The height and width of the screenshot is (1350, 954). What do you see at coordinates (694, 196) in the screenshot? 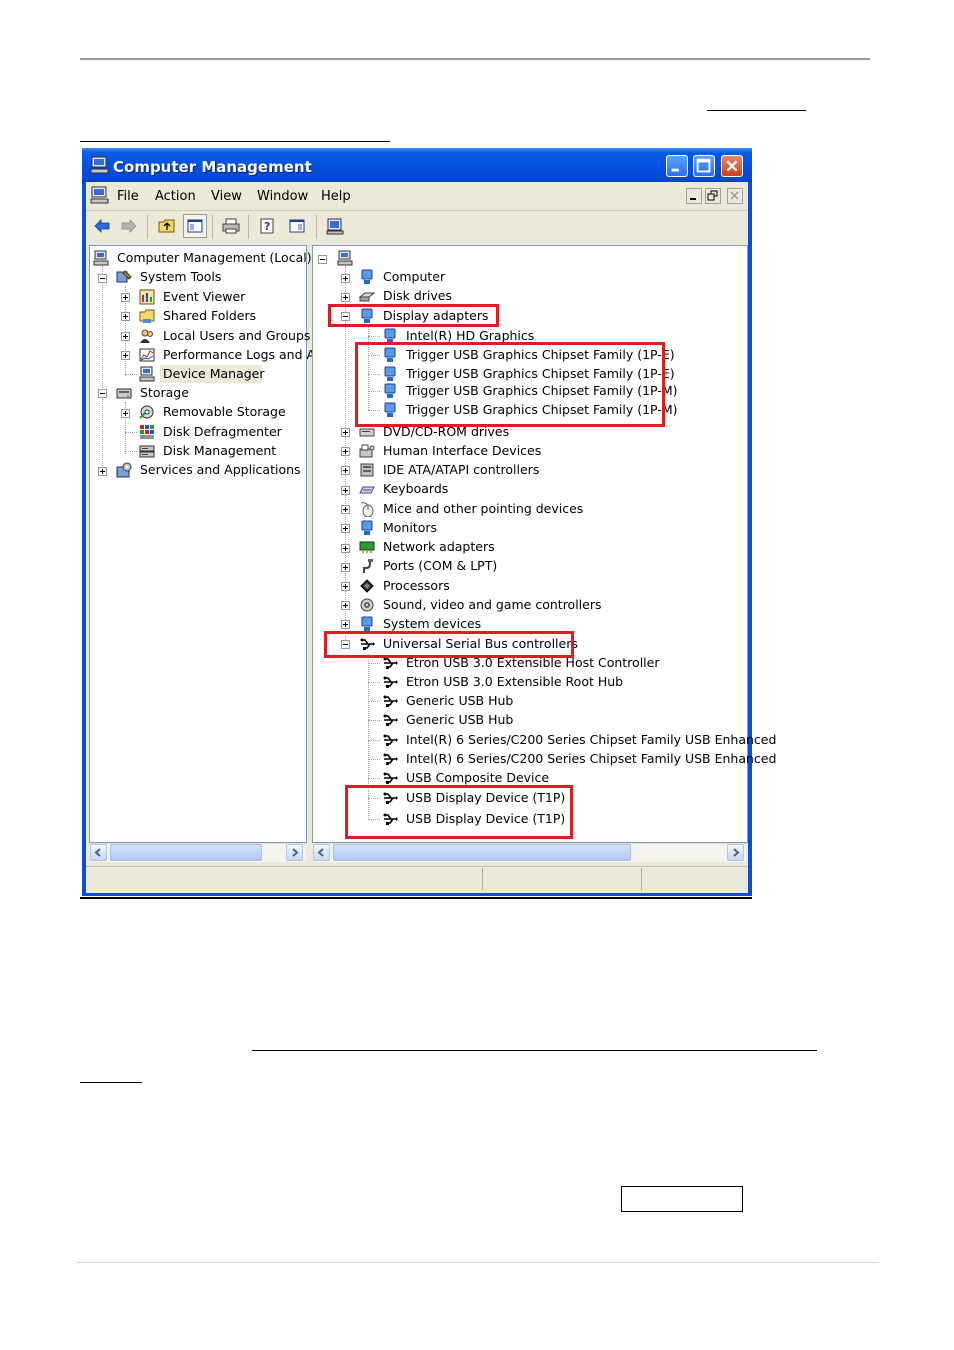
I see `child-minimize-button` at bounding box center [694, 196].